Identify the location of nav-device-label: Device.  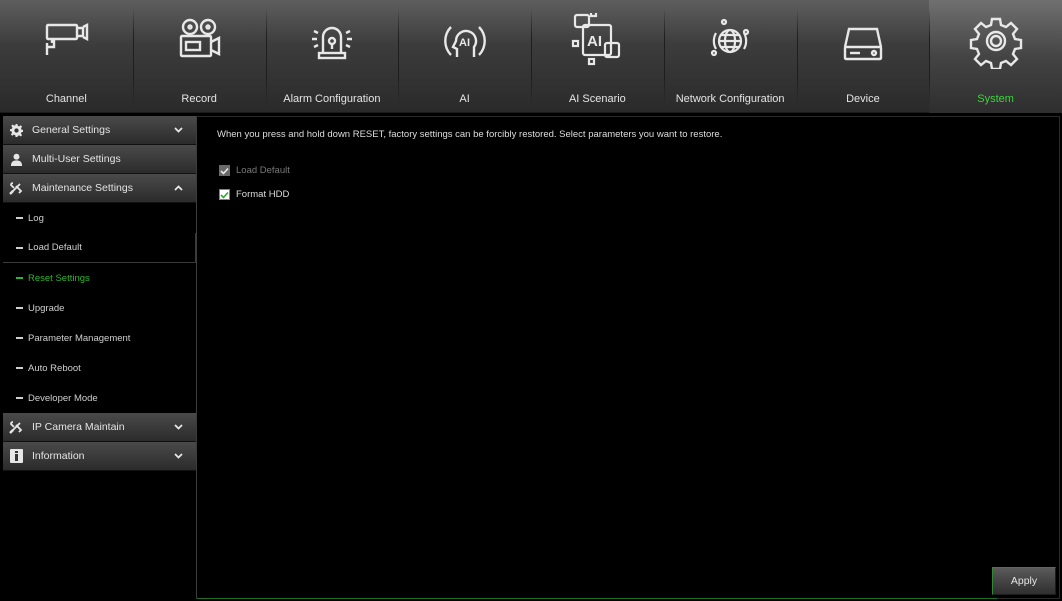
(863, 99).